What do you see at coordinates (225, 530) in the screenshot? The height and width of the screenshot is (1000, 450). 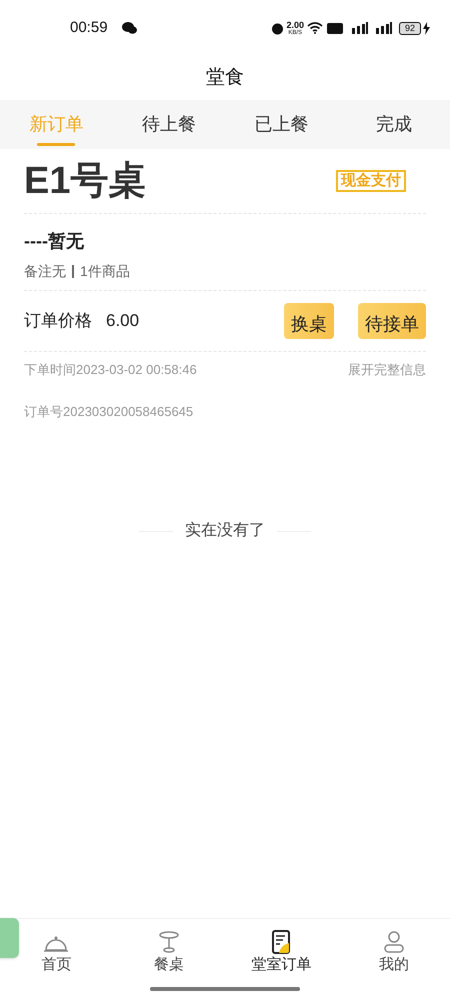 I see `end-of-list-text: 实在没有了` at bounding box center [225, 530].